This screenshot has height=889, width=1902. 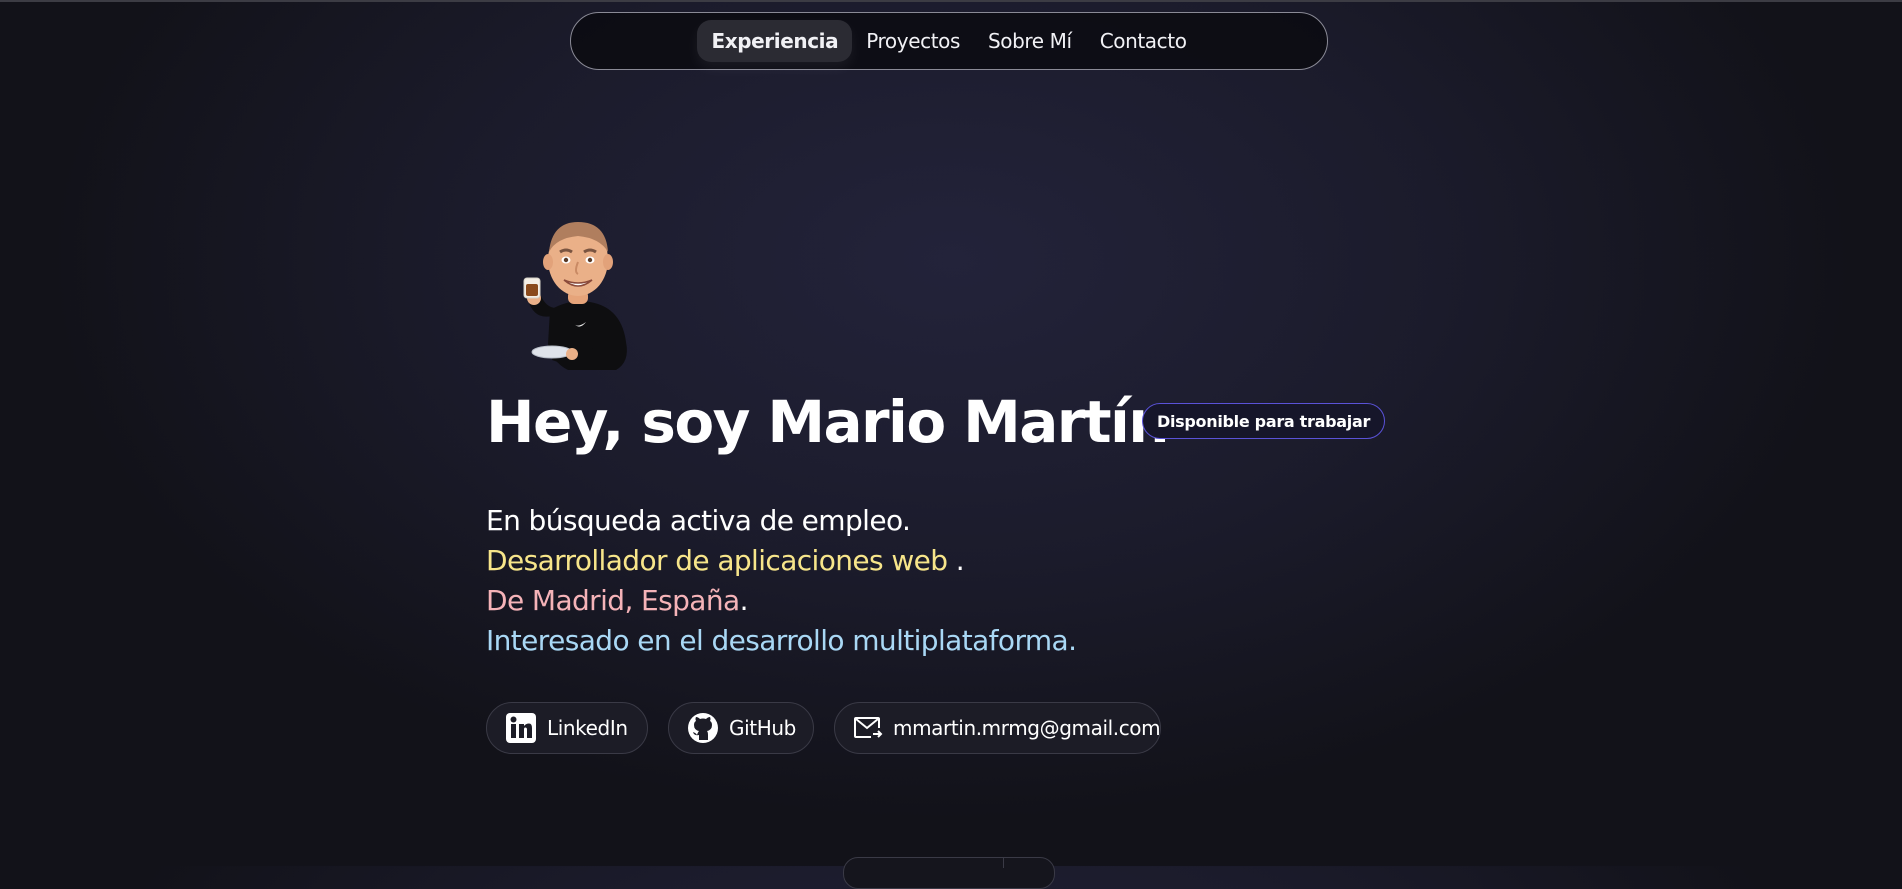 I want to click on nav-items: Experiencia Proyectos Sobre Mí Contacto, so click(x=948, y=41).